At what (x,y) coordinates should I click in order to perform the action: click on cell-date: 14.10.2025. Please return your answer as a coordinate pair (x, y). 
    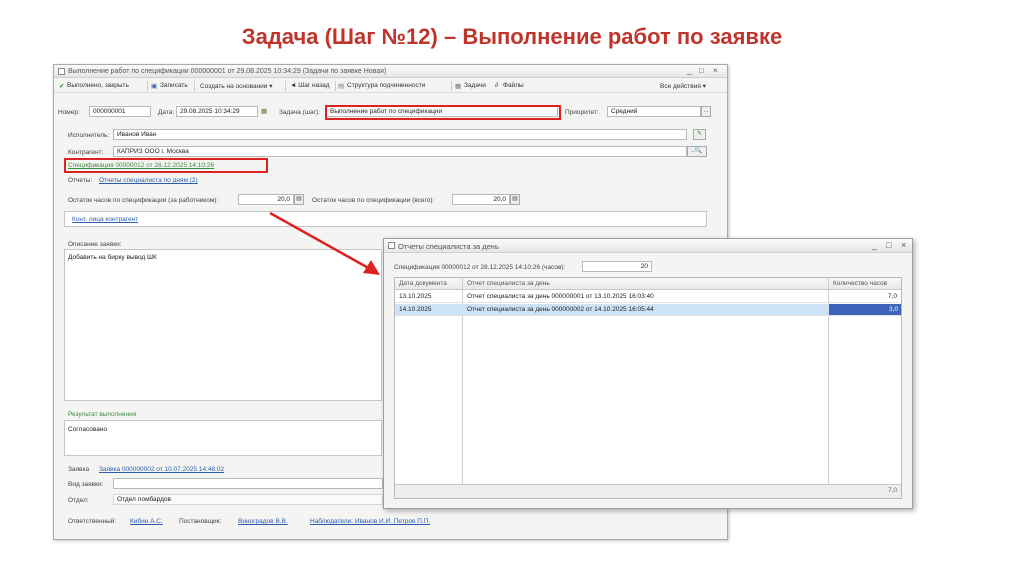
    Looking at the image, I should click on (415, 309).